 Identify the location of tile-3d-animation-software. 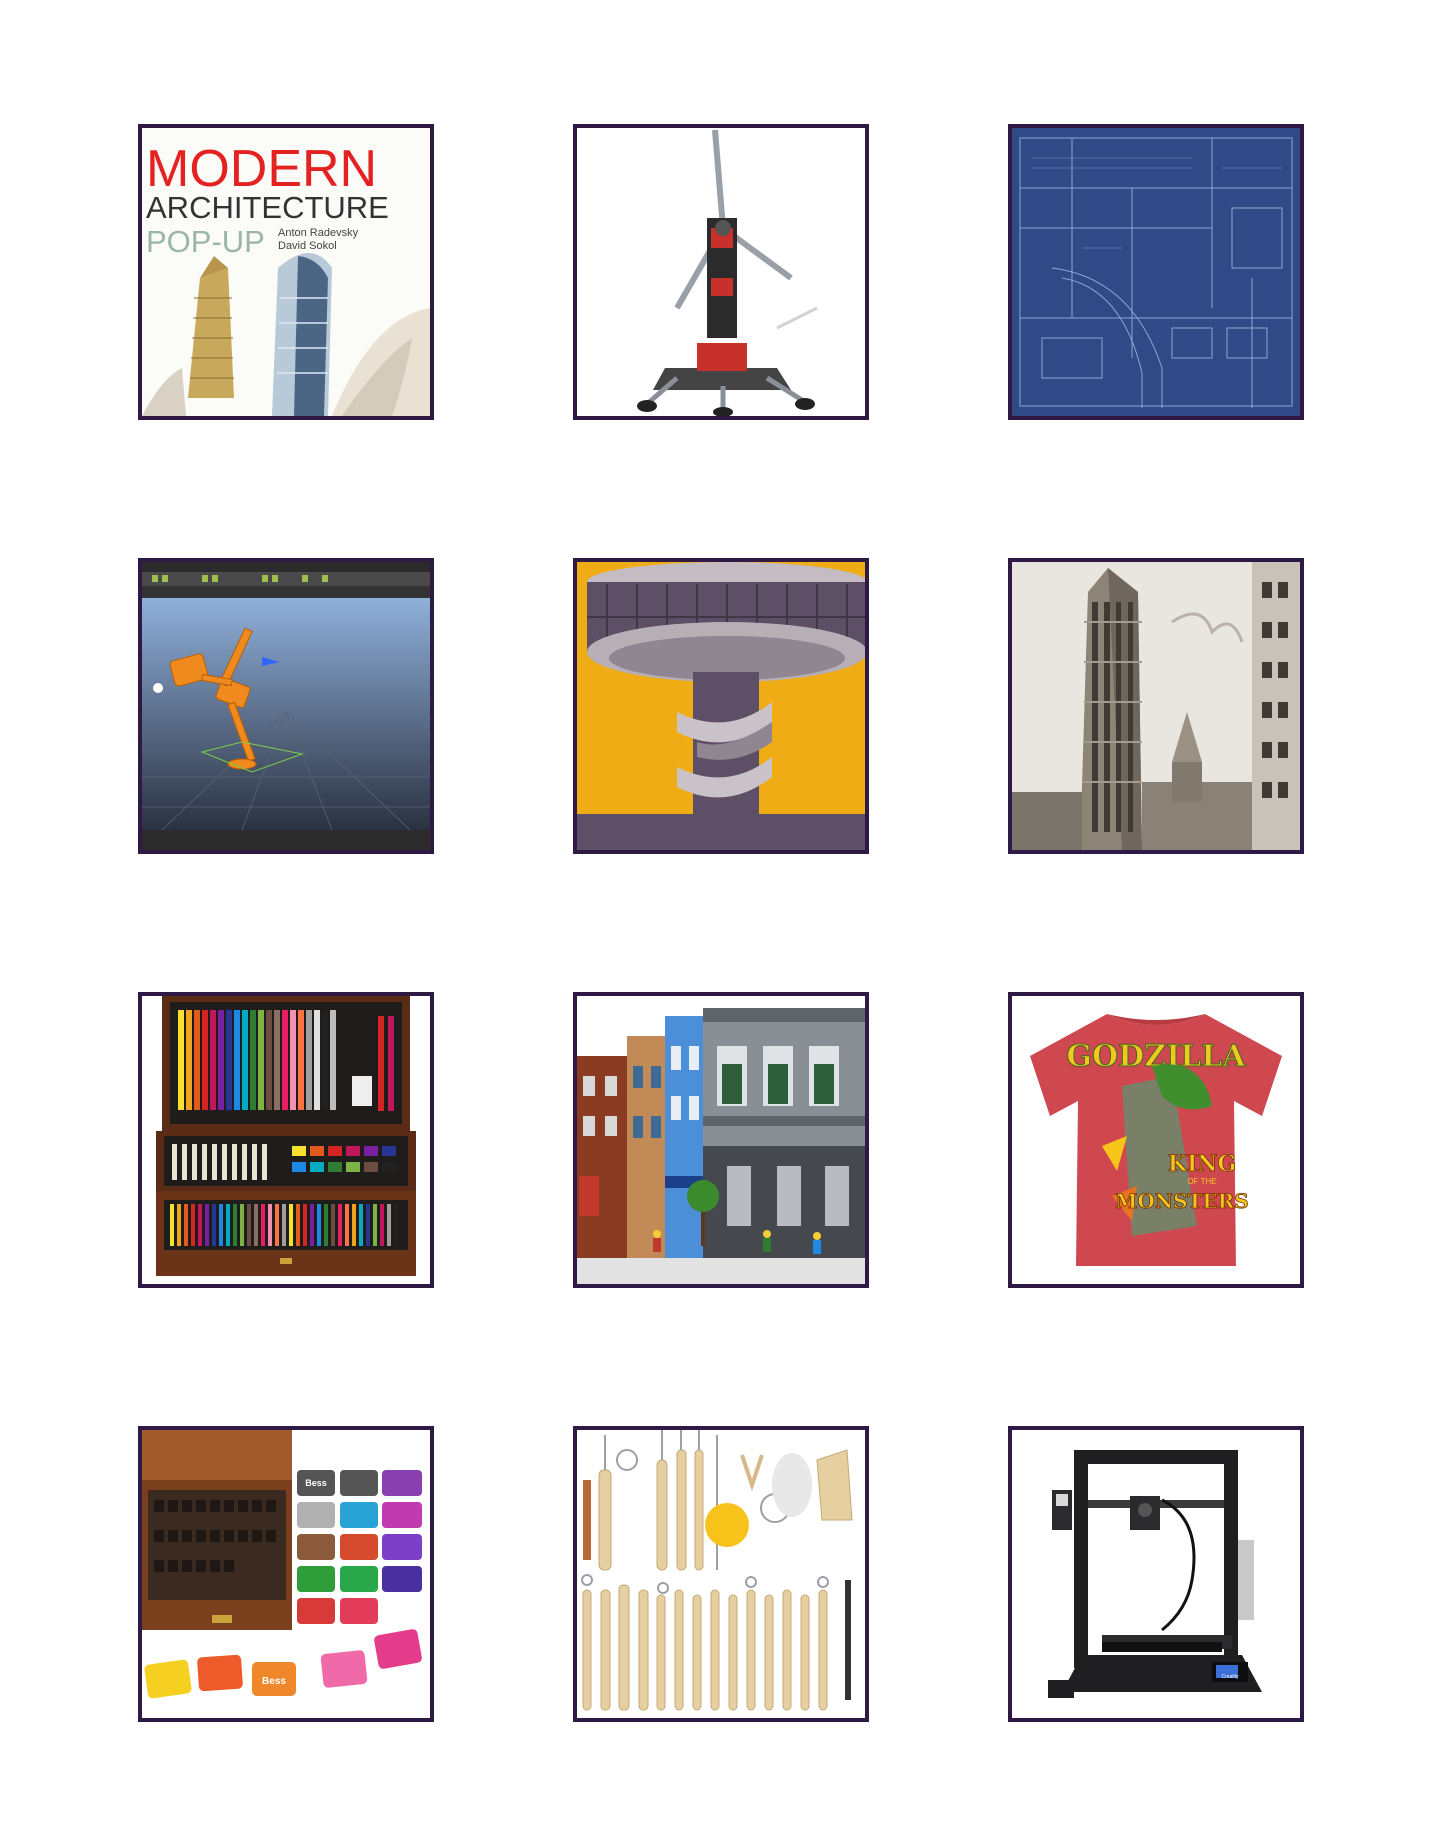
(286, 706).